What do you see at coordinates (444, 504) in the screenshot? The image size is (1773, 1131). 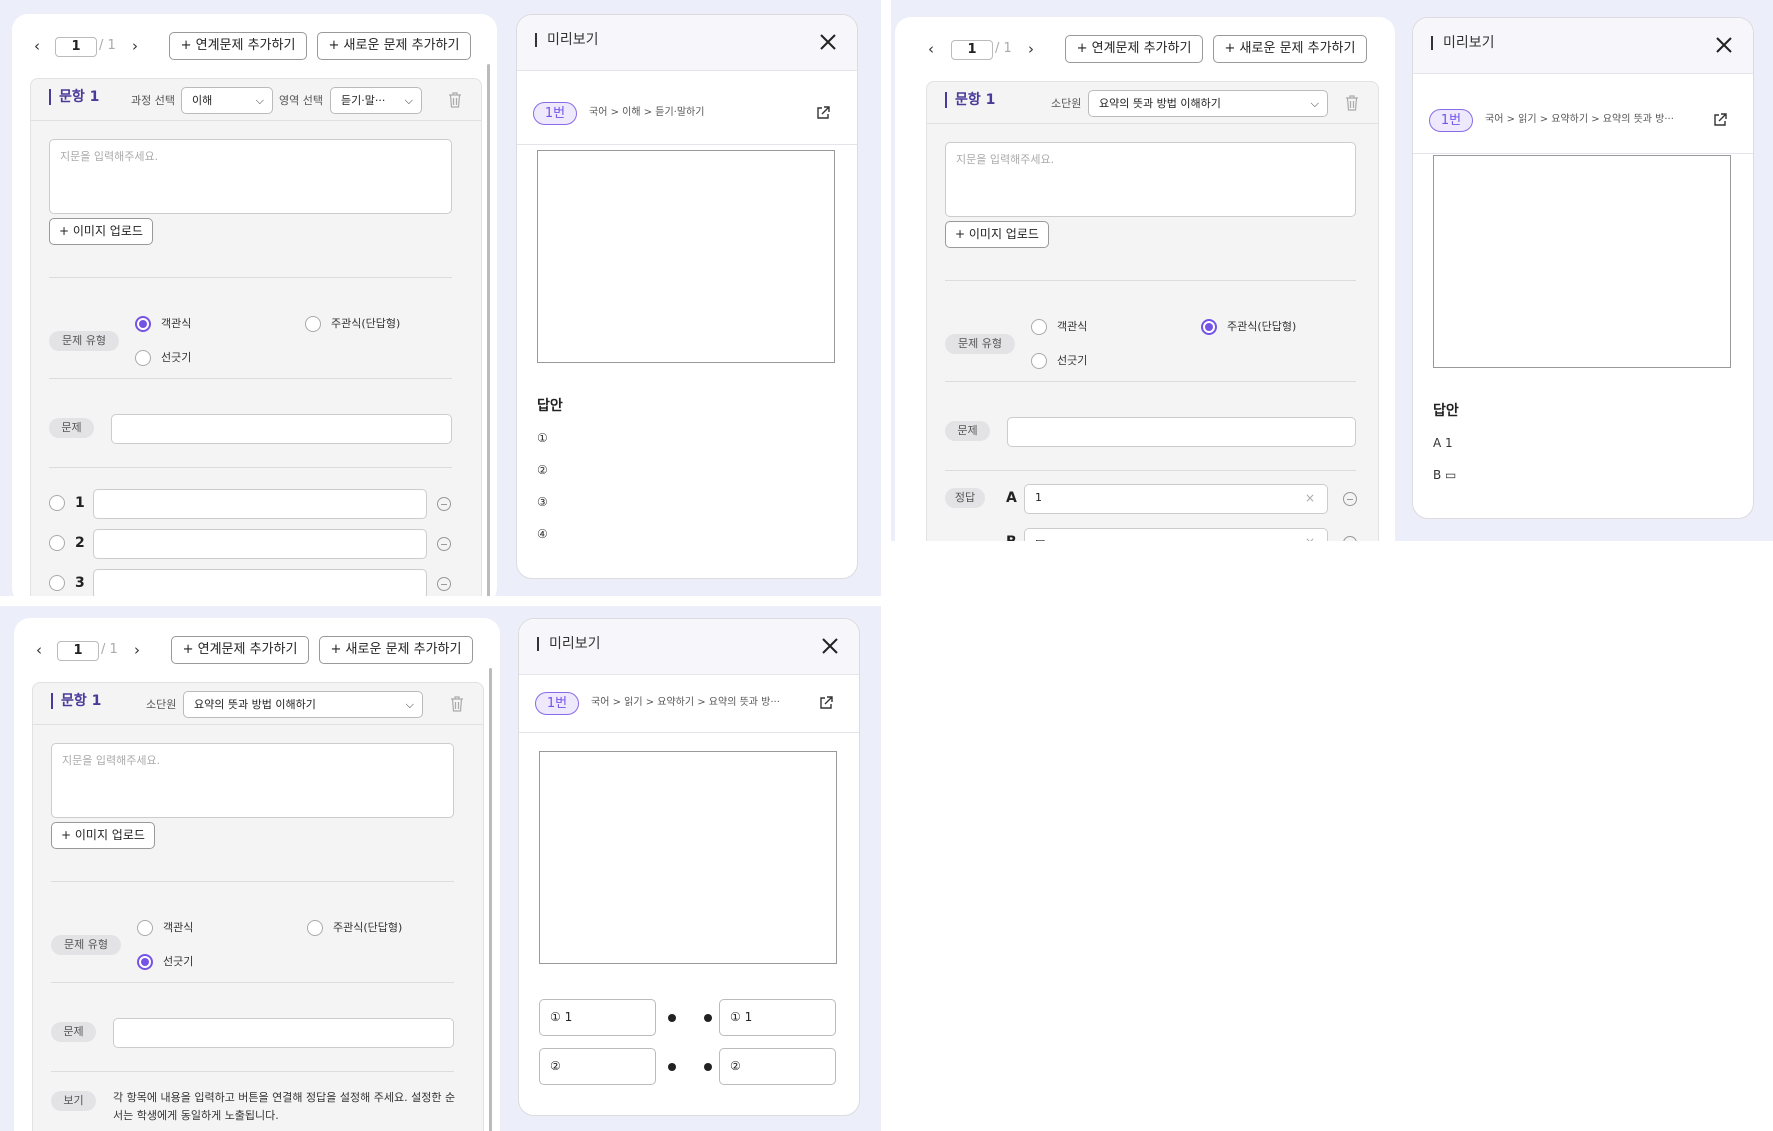 I see `remove-option-1-icon` at bounding box center [444, 504].